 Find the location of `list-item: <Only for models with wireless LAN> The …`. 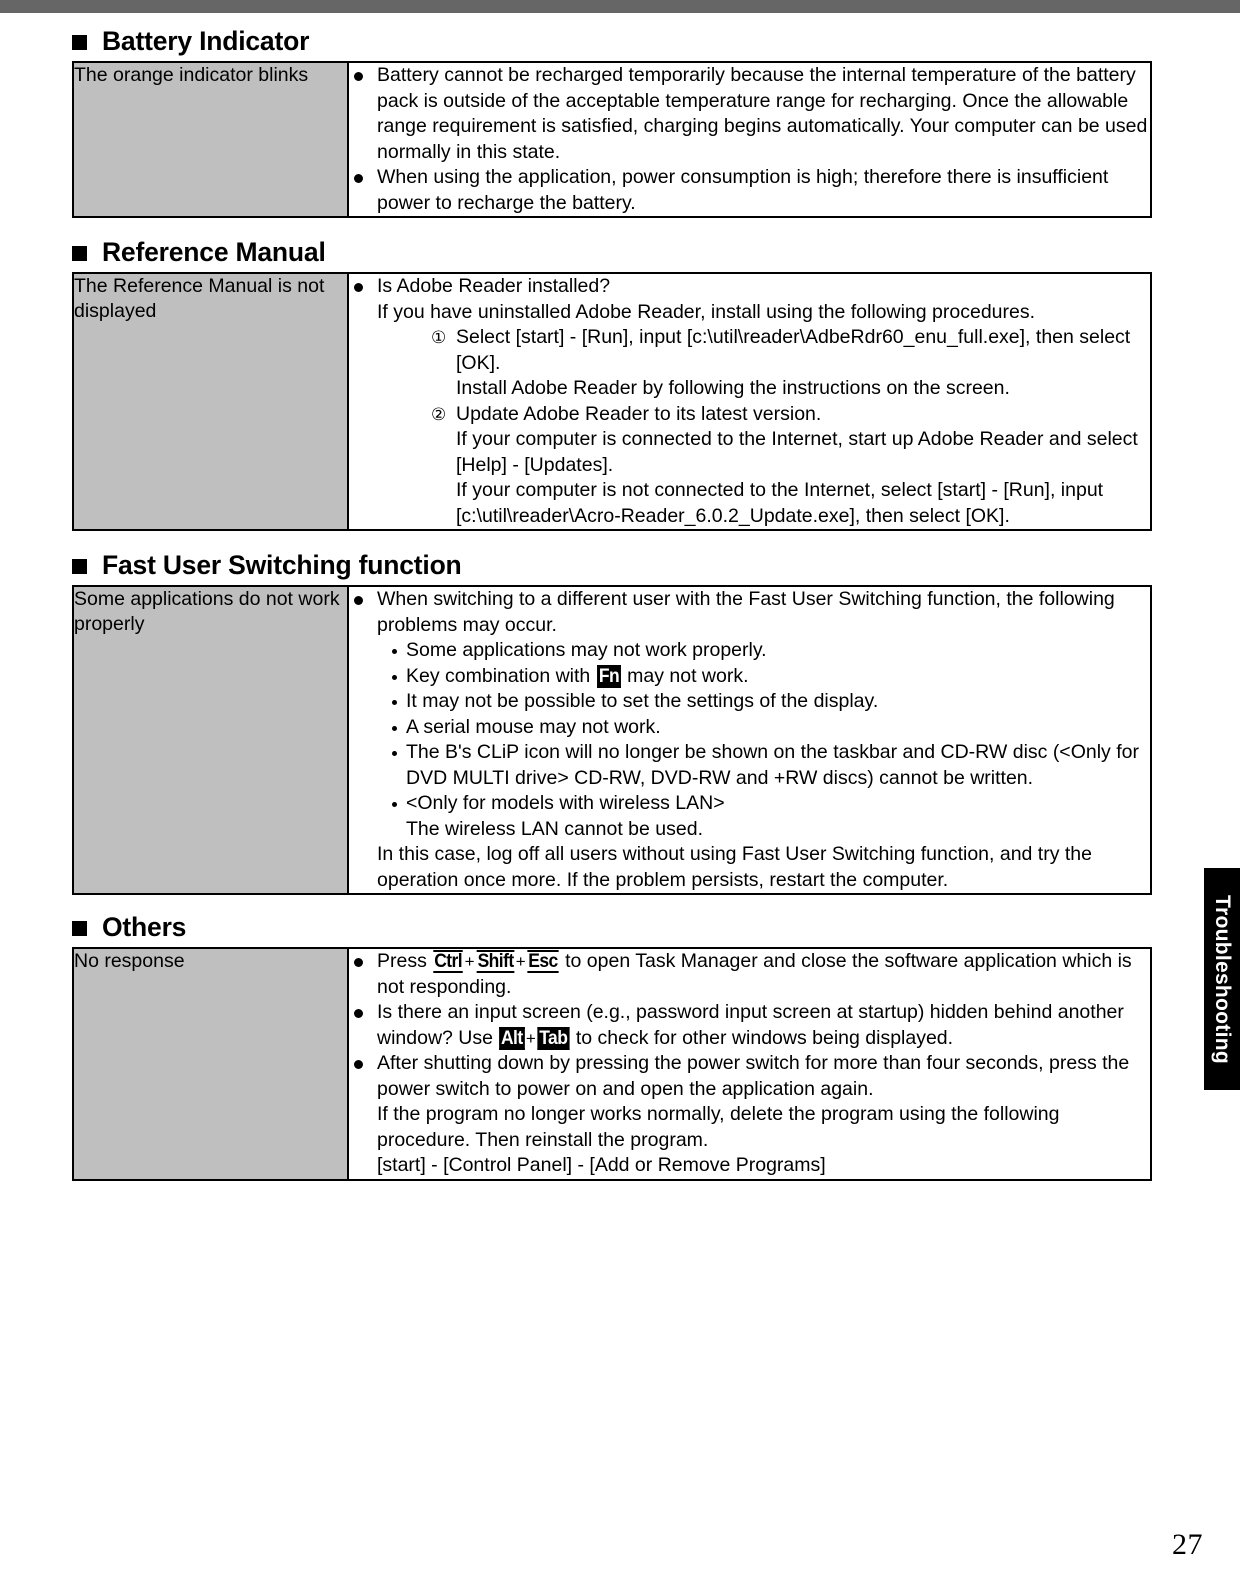

list-item: <Only for models with wireless LAN> The … is located at coordinates (769, 816).